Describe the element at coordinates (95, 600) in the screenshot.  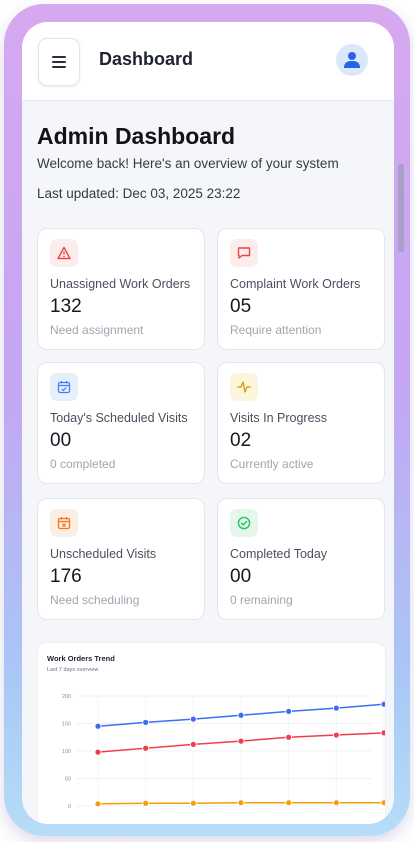
I see `card-note: Need scheduling` at that location.